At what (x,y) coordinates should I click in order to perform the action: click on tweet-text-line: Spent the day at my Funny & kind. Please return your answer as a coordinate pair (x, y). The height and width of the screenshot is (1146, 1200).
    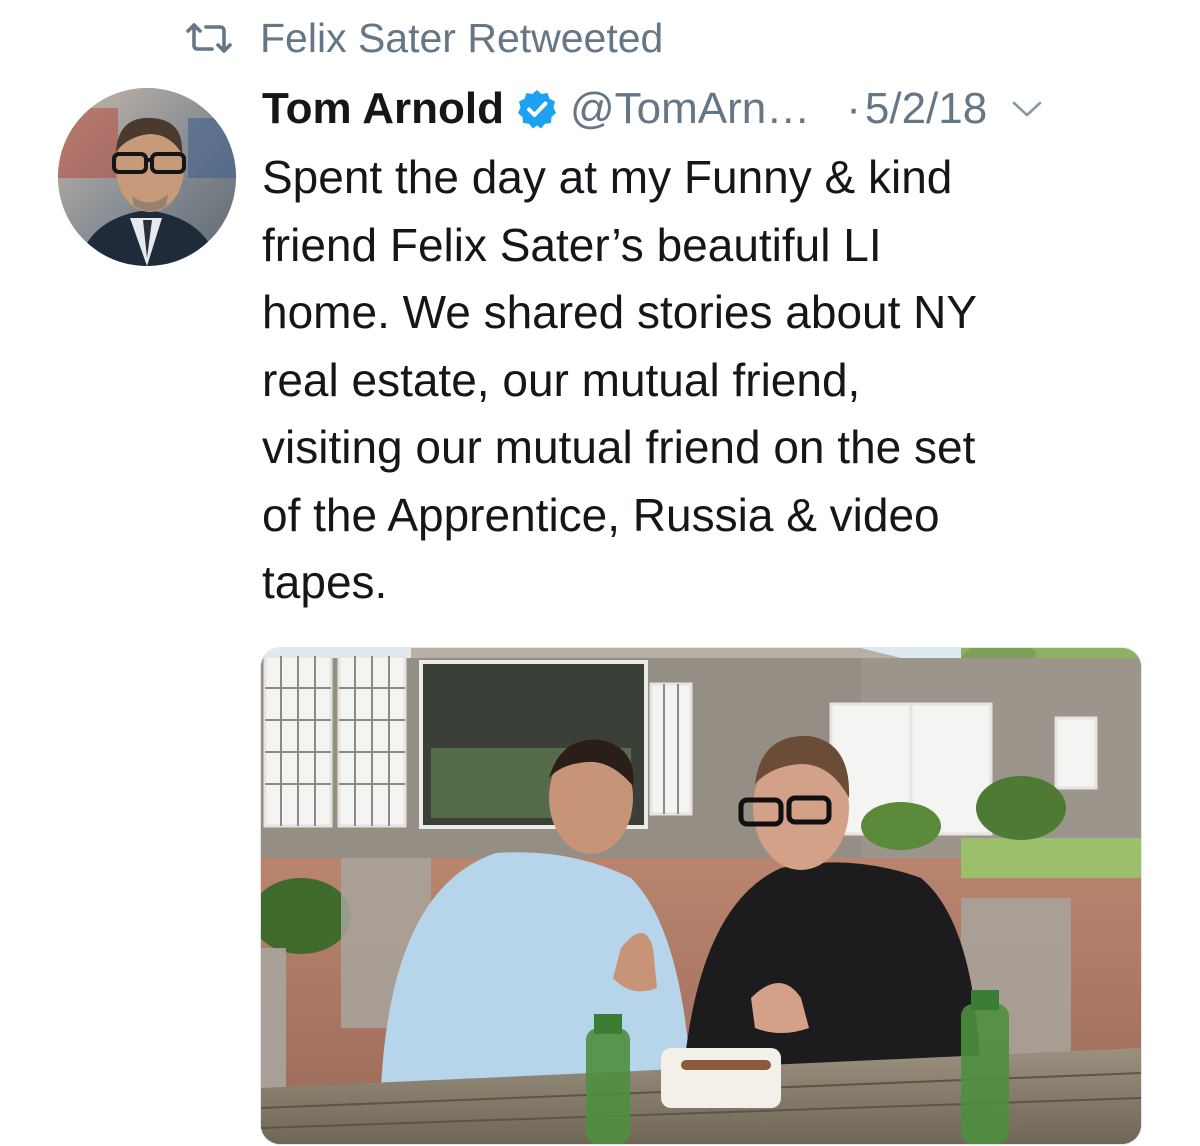
    Looking at the image, I should click on (607, 177).